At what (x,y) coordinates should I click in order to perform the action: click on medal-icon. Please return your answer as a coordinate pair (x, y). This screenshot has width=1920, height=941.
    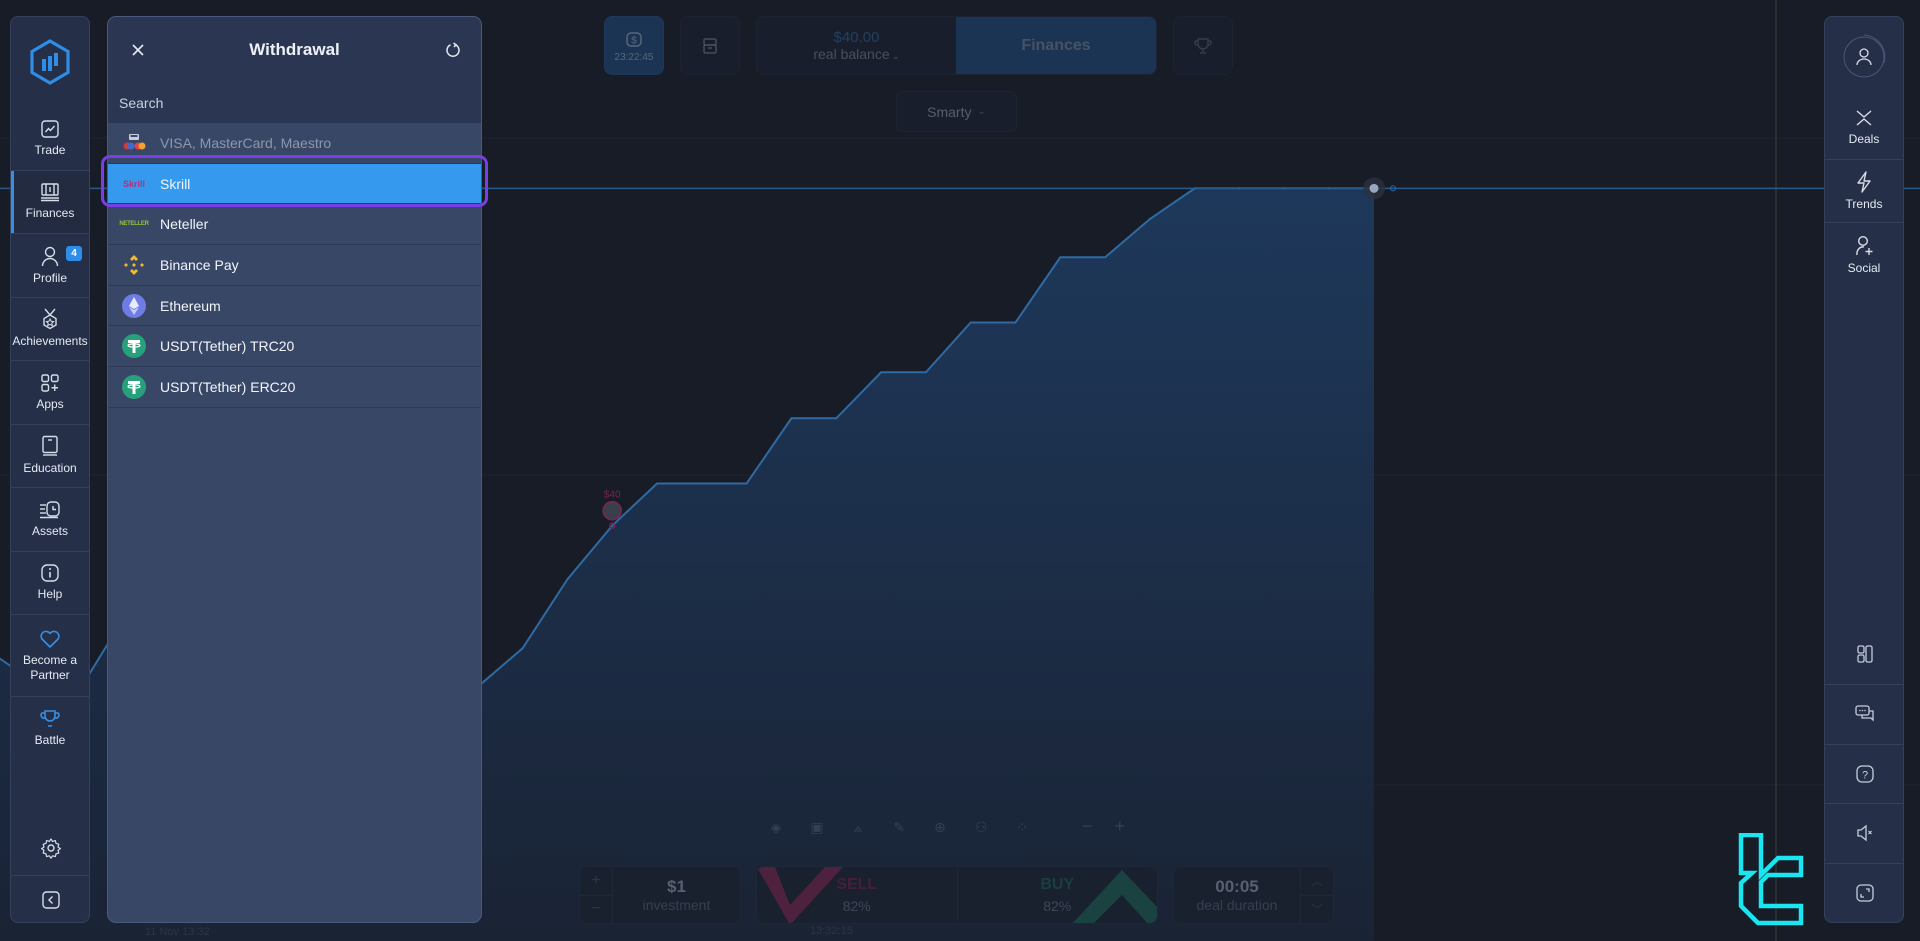
    Looking at the image, I should click on (50, 319).